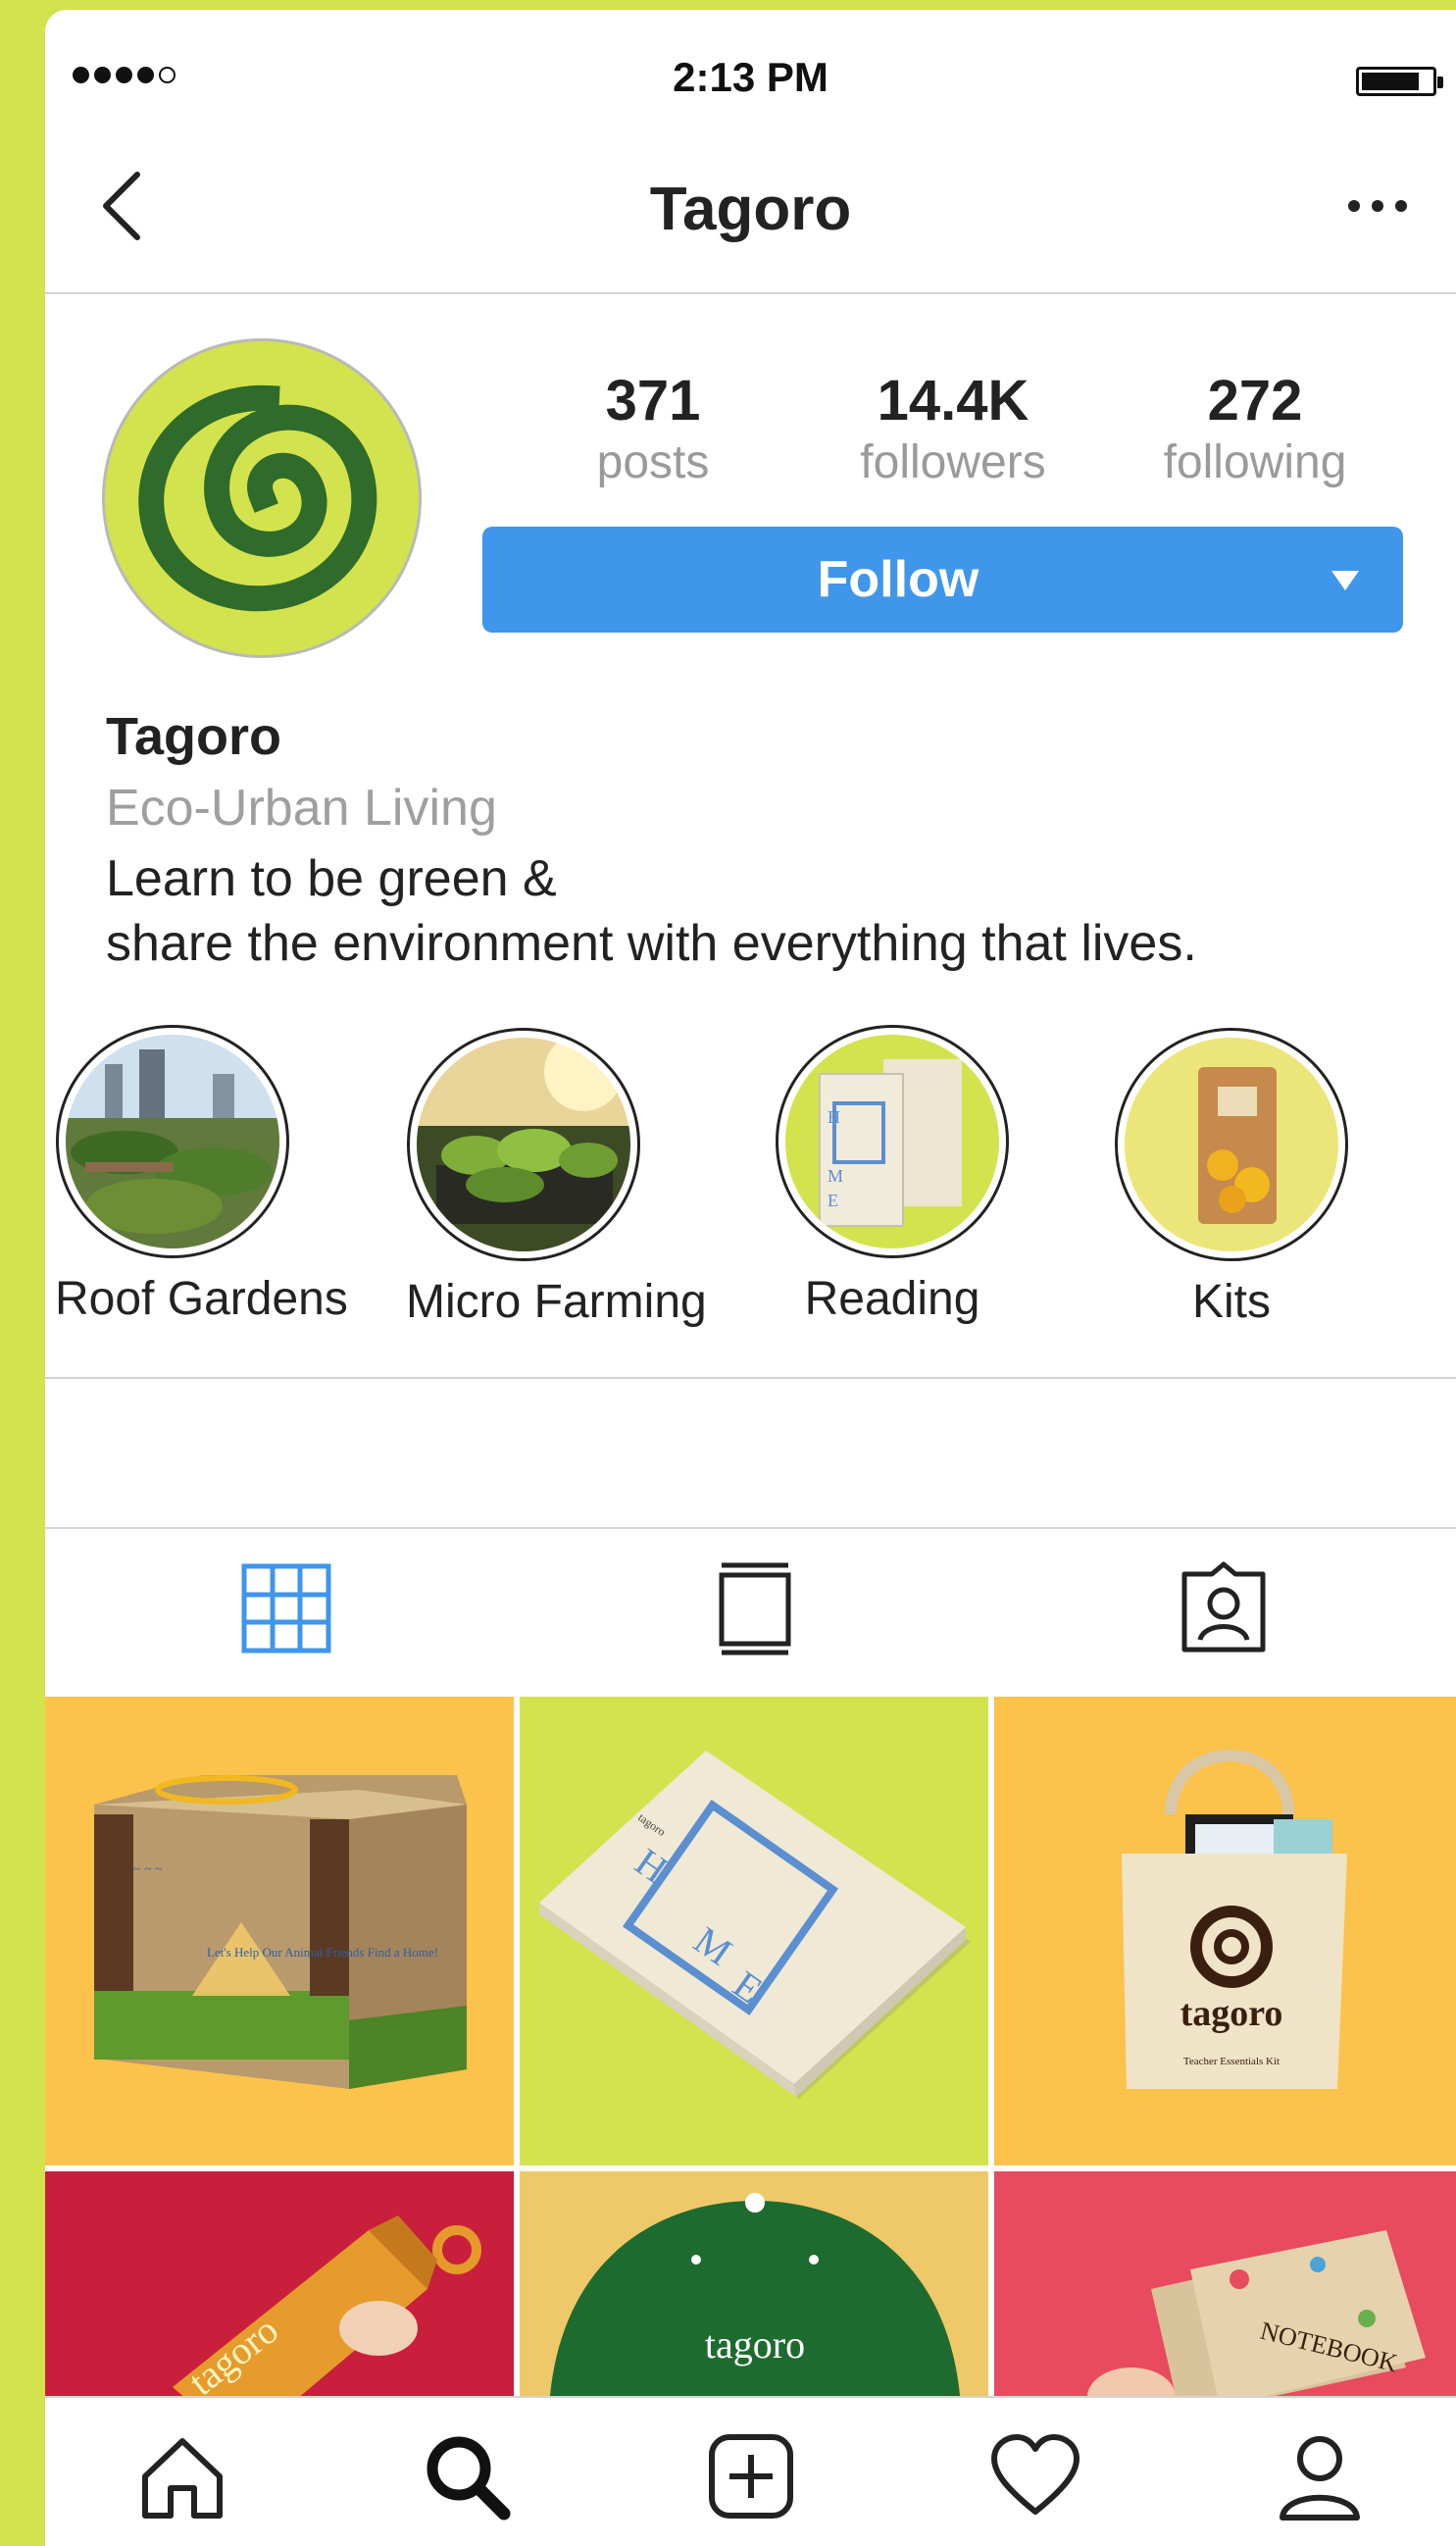 The width and height of the screenshot is (1456, 2546). I want to click on nav-bar: Tagoro, so click(750, 215).